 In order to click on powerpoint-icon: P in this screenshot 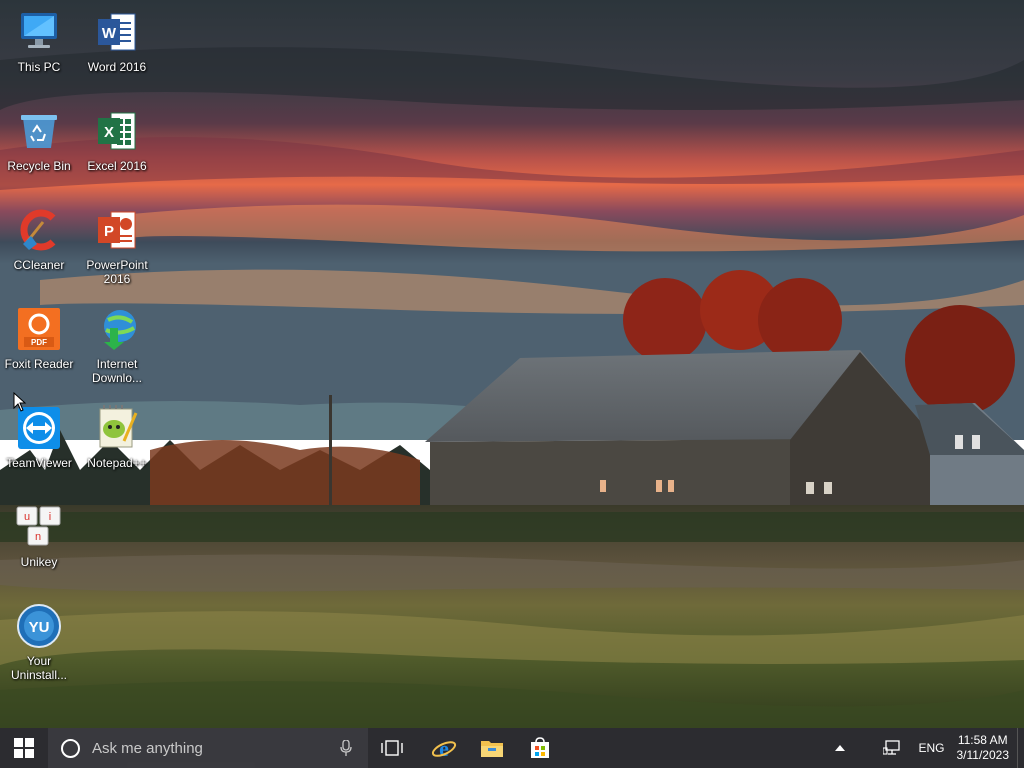, I will do `click(117, 230)`.